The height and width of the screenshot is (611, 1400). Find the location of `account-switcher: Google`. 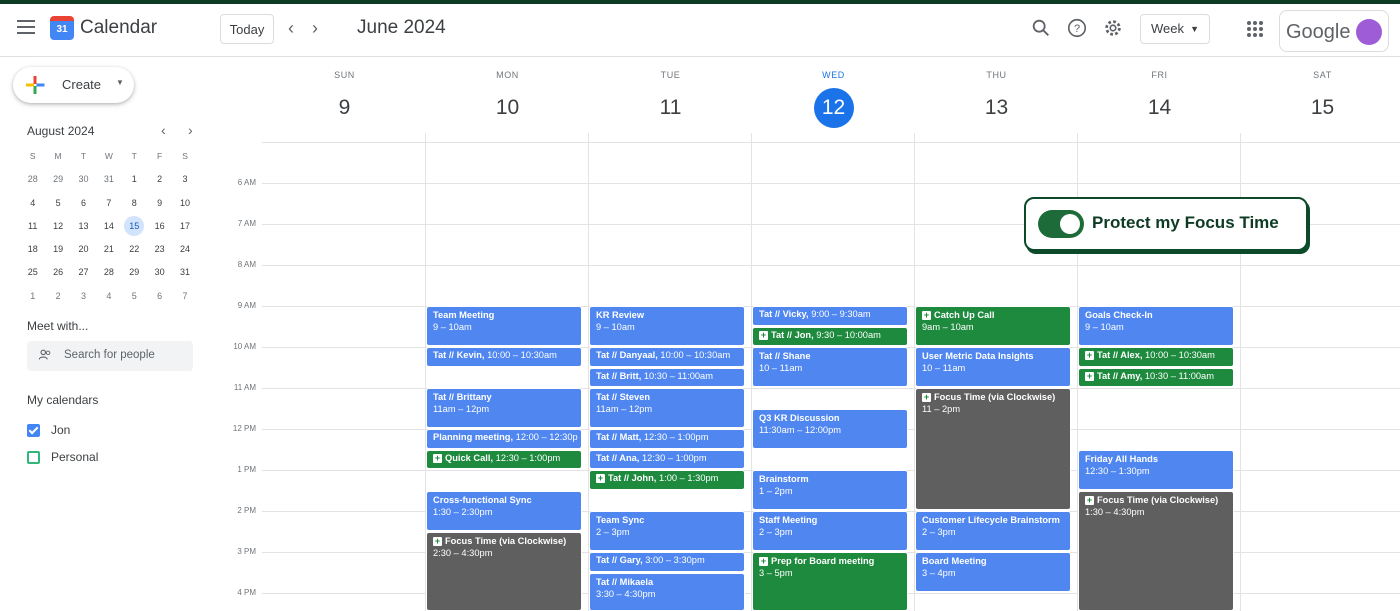

account-switcher: Google is located at coordinates (1334, 31).